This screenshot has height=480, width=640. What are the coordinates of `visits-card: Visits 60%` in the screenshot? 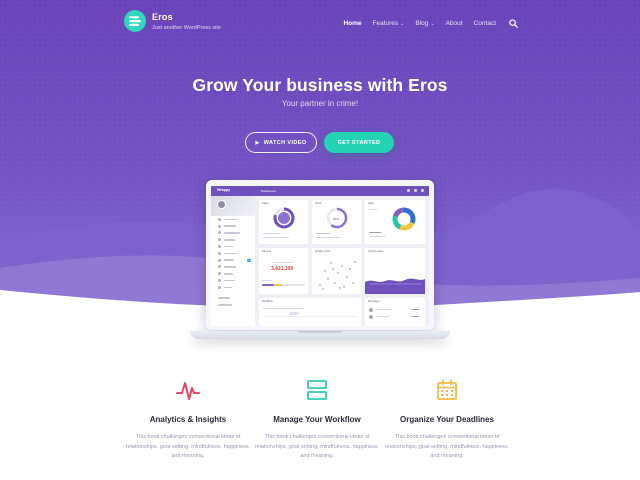 It's located at (336, 222).